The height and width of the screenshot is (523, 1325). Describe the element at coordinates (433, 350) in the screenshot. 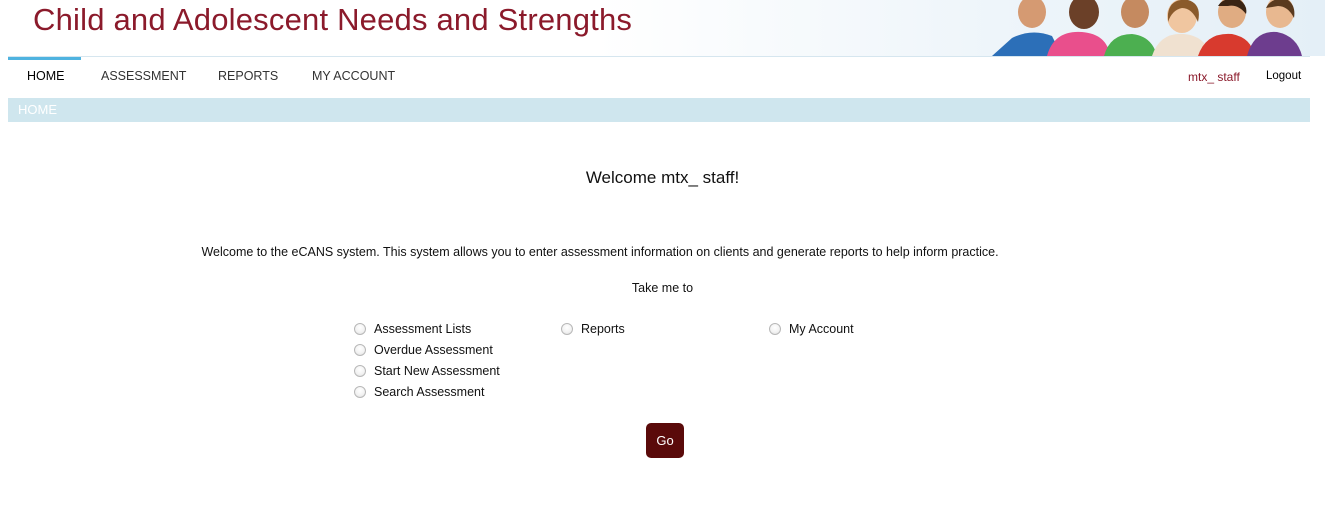

I see `option-label: Overdue Assessment` at that location.